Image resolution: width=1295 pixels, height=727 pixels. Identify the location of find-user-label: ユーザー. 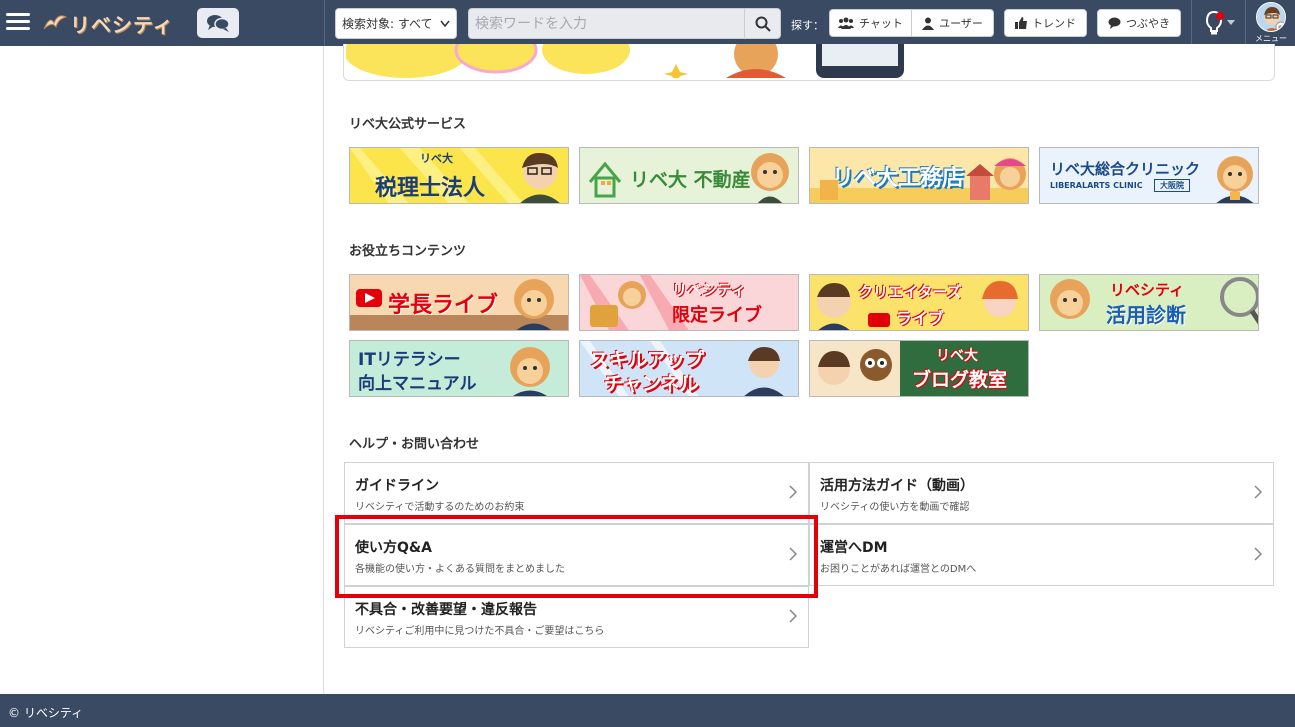
(961, 23).